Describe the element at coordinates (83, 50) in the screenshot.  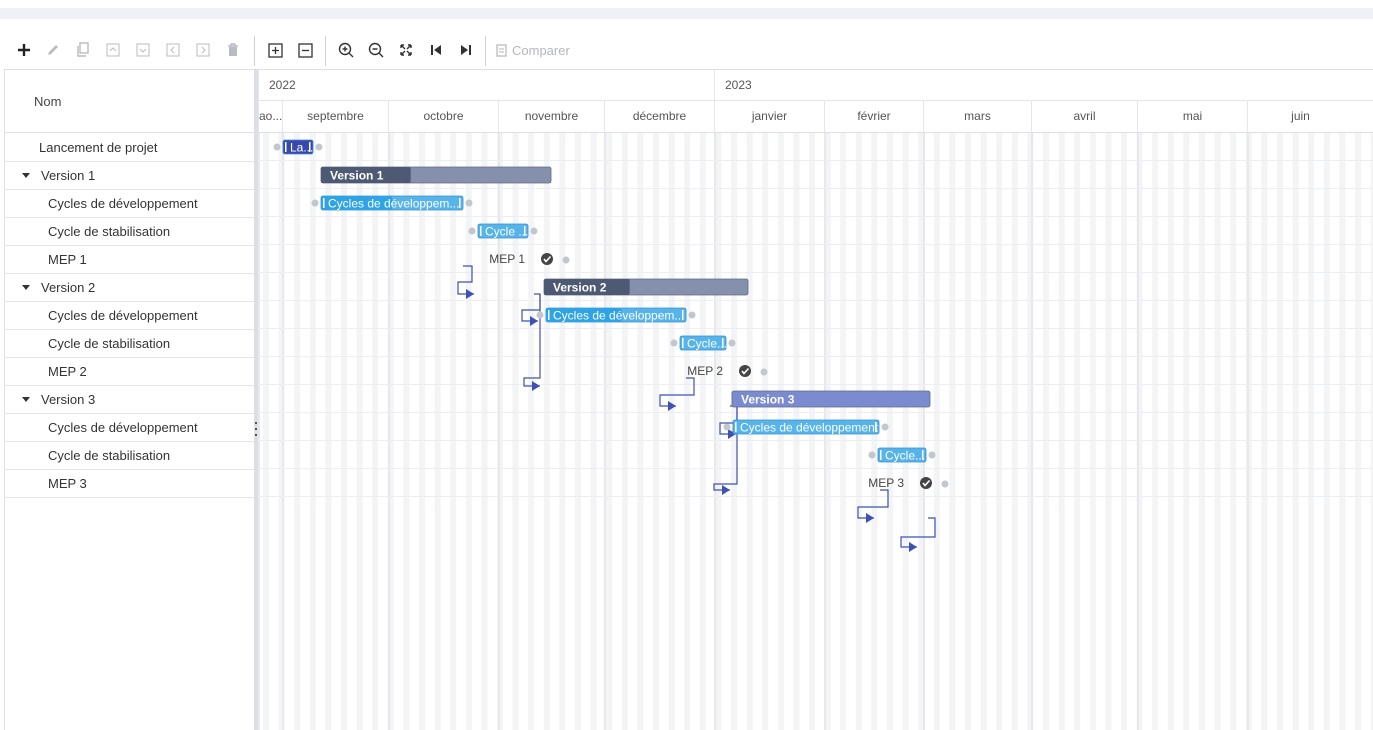
I see `copy-icon` at that location.